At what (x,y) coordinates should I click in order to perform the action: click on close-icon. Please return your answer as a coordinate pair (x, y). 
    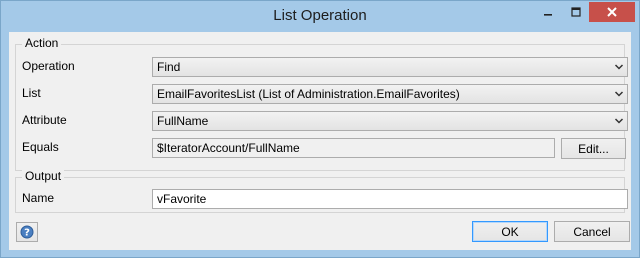
    Looking at the image, I should click on (612, 12).